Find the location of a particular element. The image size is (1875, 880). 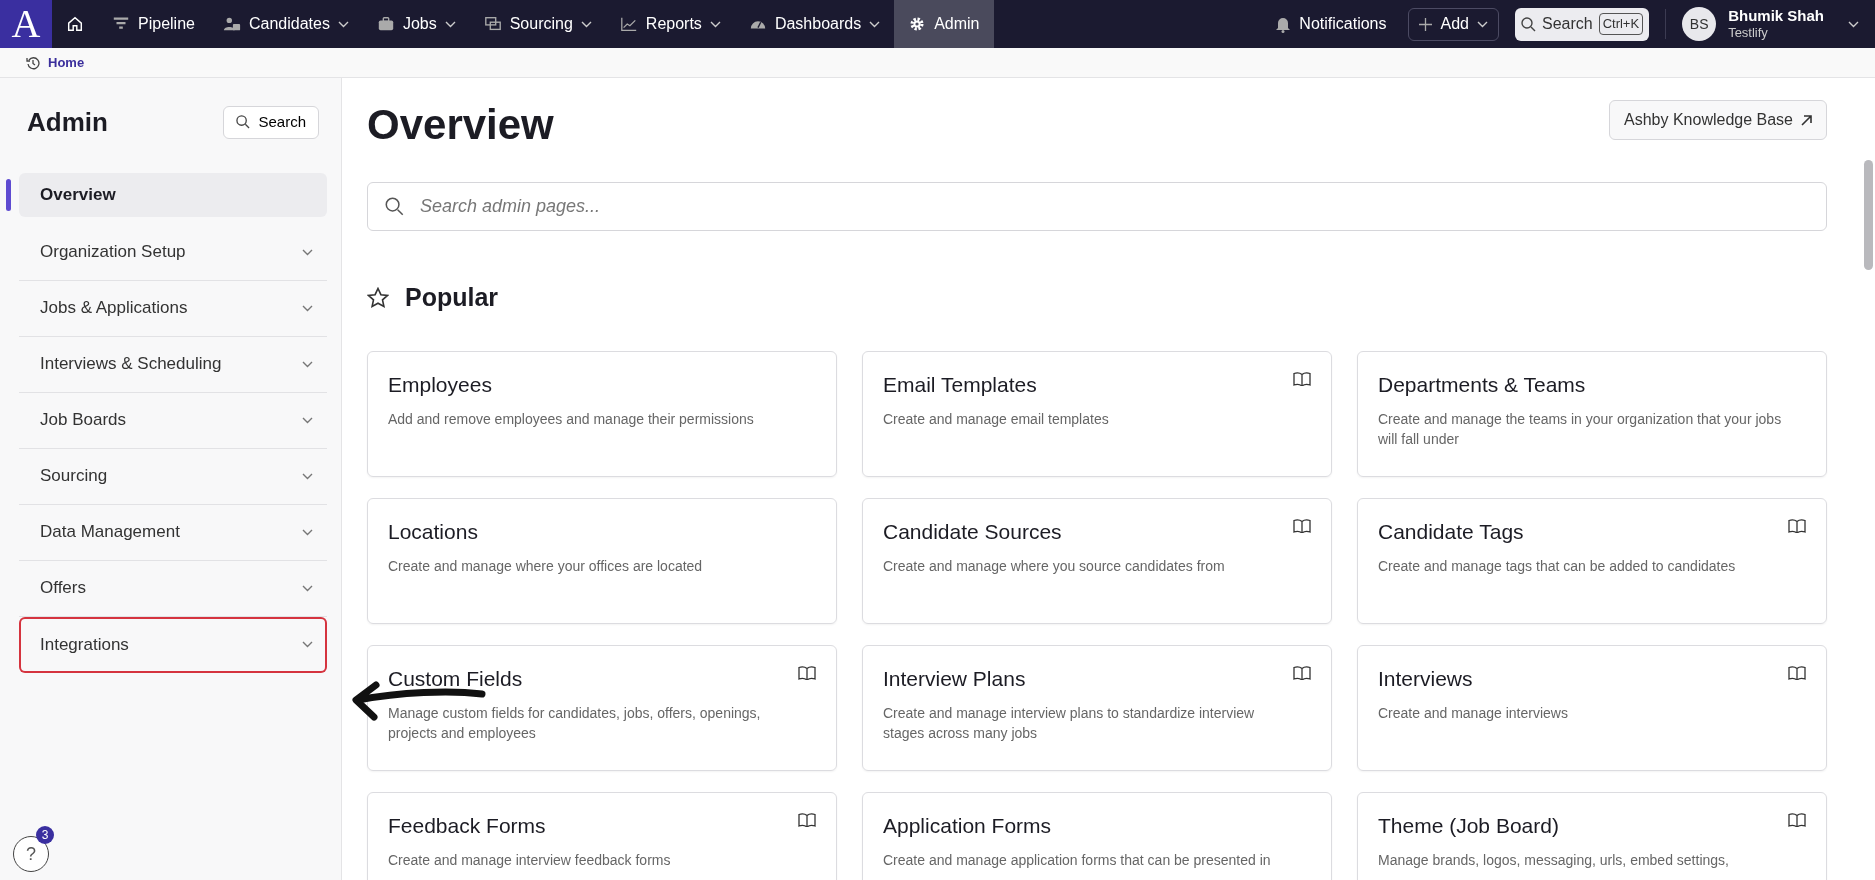

sidebar-item: Job Boards is located at coordinates (173, 420).